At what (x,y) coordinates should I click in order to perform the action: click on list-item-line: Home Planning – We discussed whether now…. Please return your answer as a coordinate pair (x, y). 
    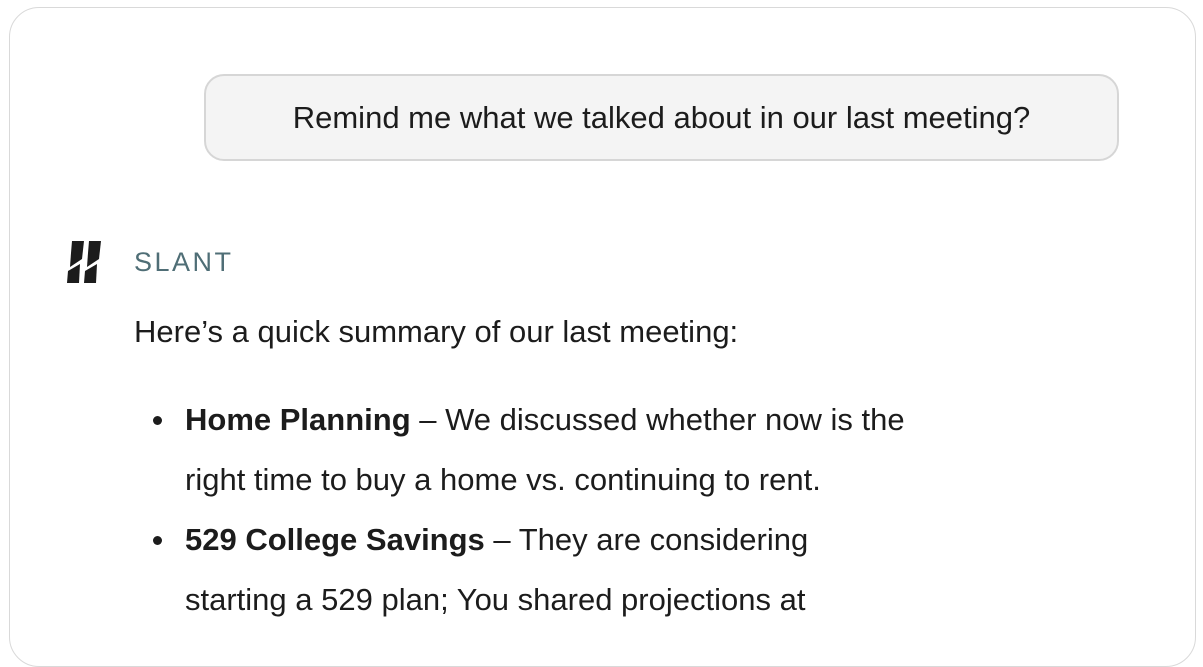
    Looking at the image, I should click on (609, 420).